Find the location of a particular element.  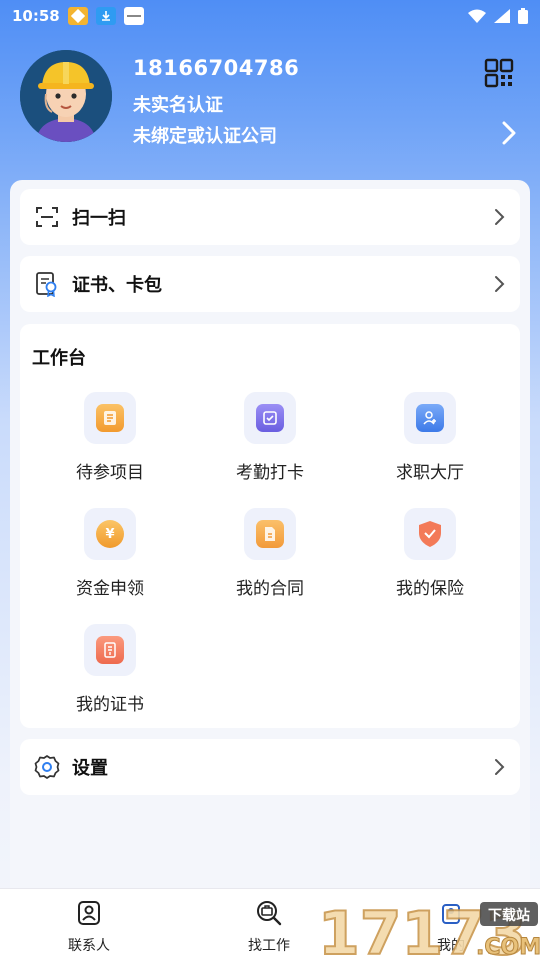

job-search-icon is located at coordinates (269, 913).